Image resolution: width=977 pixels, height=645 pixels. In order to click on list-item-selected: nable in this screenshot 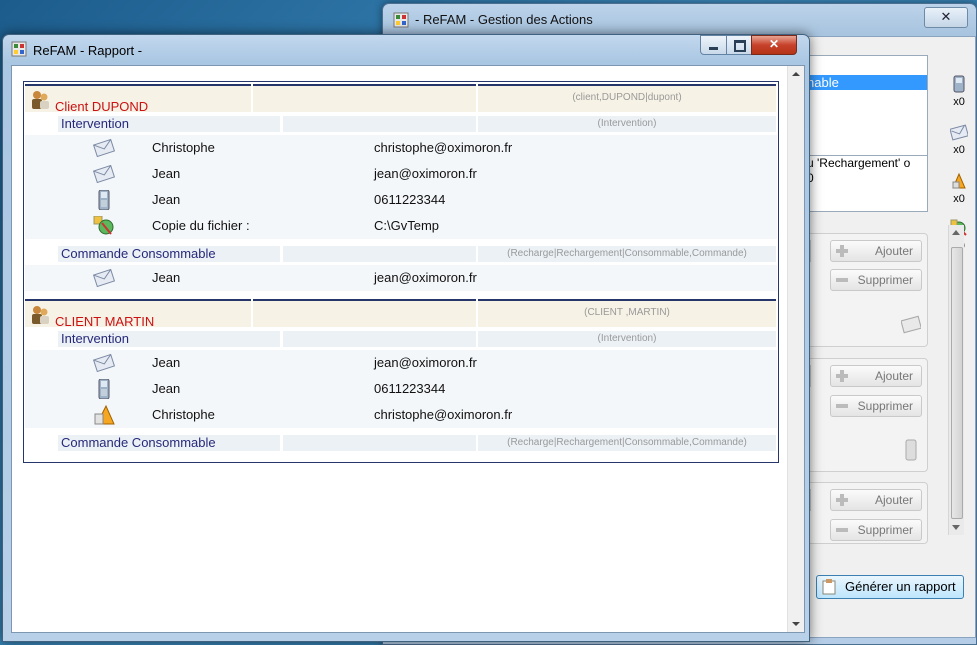, I will do `click(865, 82)`.